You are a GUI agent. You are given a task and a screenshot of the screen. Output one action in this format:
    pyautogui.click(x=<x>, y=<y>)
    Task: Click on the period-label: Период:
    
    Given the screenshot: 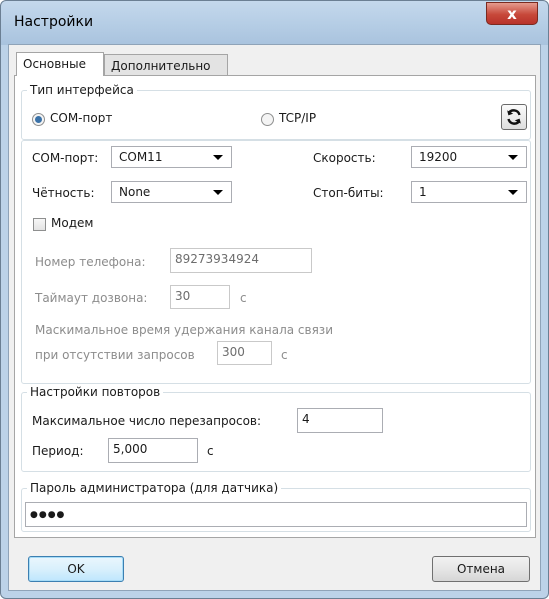 What is the action you would take?
    pyautogui.click(x=58, y=451)
    